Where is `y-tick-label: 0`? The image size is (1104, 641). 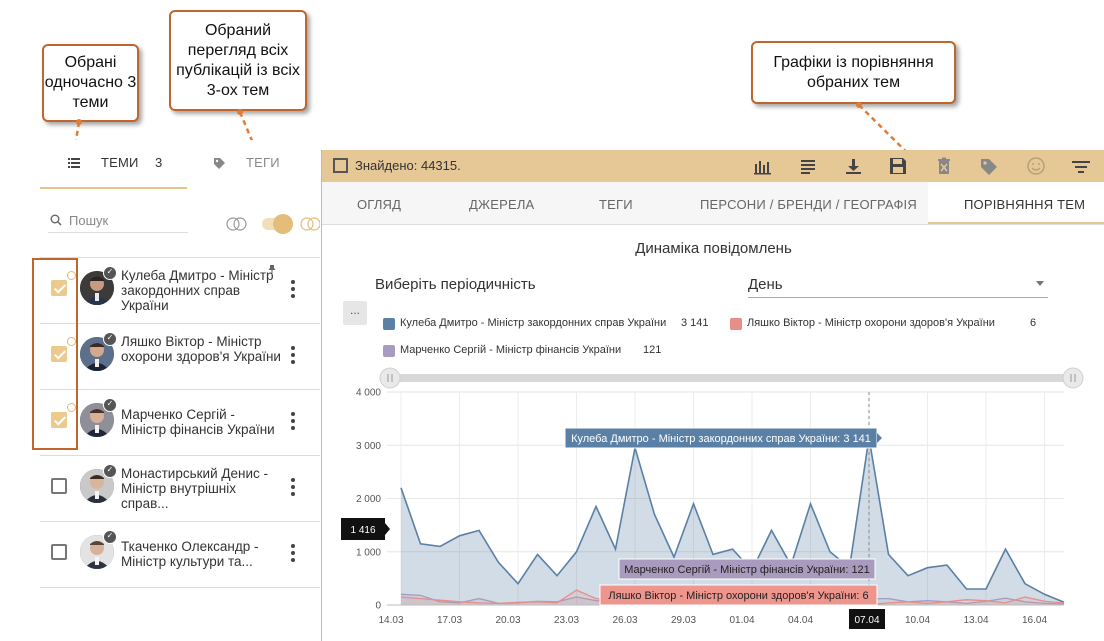 y-tick-label: 0 is located at coordinates (378, 606).